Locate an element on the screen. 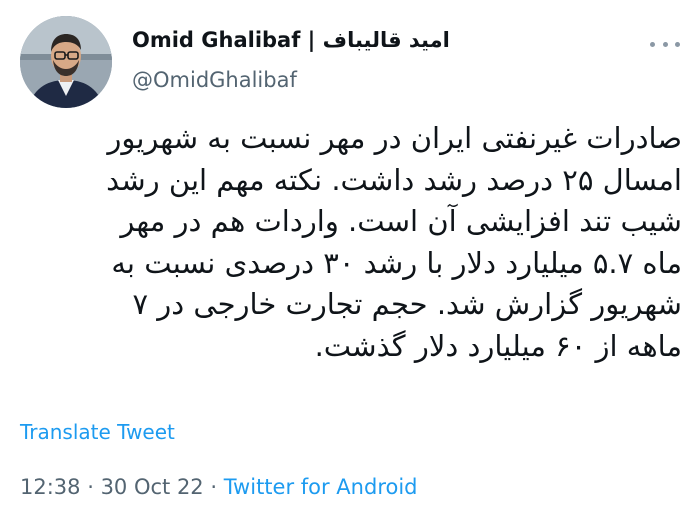 The image size is (700, 513). tweet-text-line: امسال ۲۵ درصد رشد داشت. نکته مهم این رشد is located at coordinates (394, 179).